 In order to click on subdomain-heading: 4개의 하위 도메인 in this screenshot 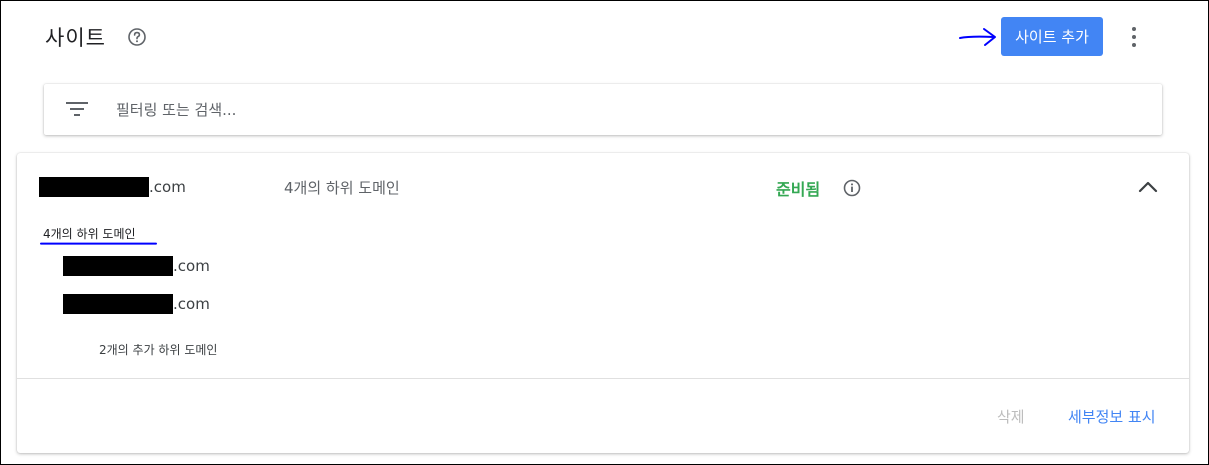, I will do `click(89, 234)`.